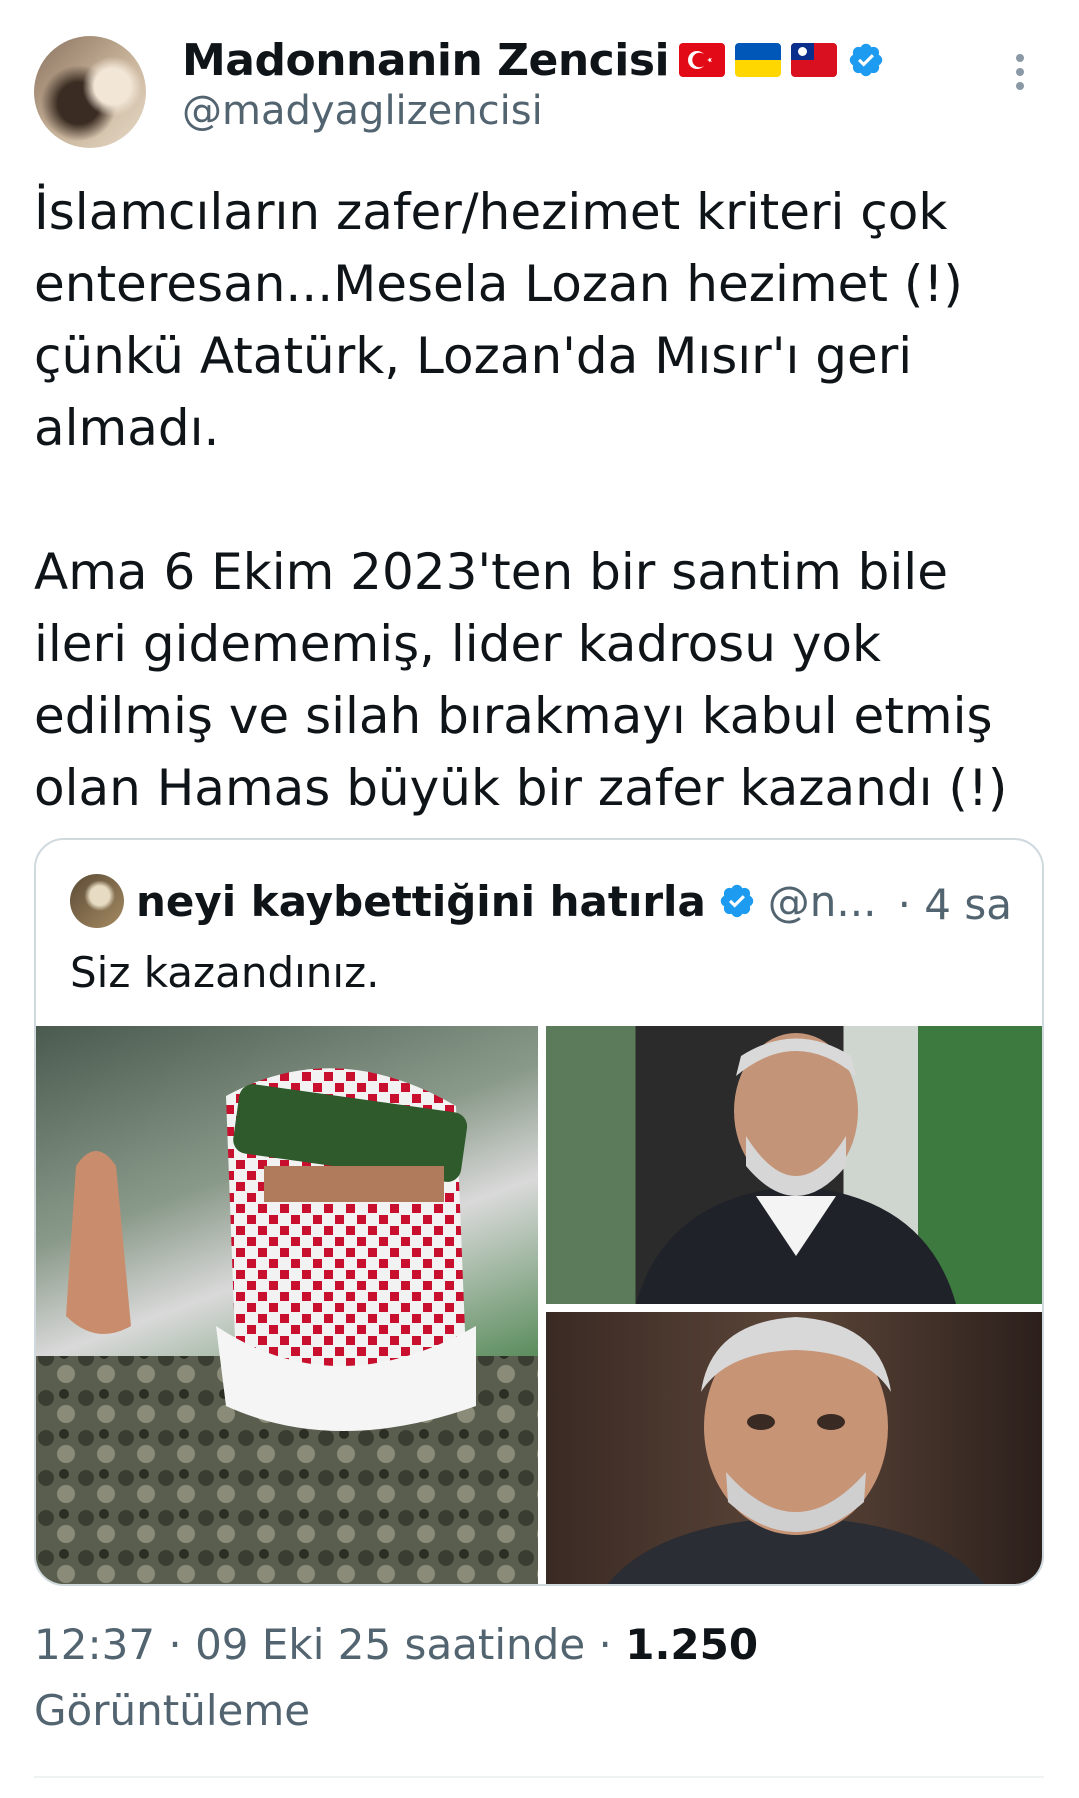  Describe the element at coordinates (539, 1777) in the screenshot. I see `divider` at that location.